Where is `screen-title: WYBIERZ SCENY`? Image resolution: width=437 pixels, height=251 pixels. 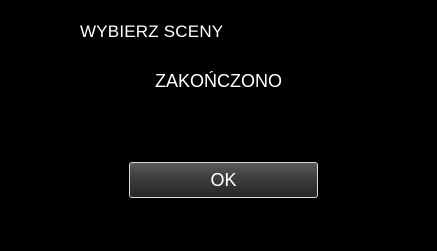
screen-title: WYBIERZ SCENY is located at coordinates (152, 31).